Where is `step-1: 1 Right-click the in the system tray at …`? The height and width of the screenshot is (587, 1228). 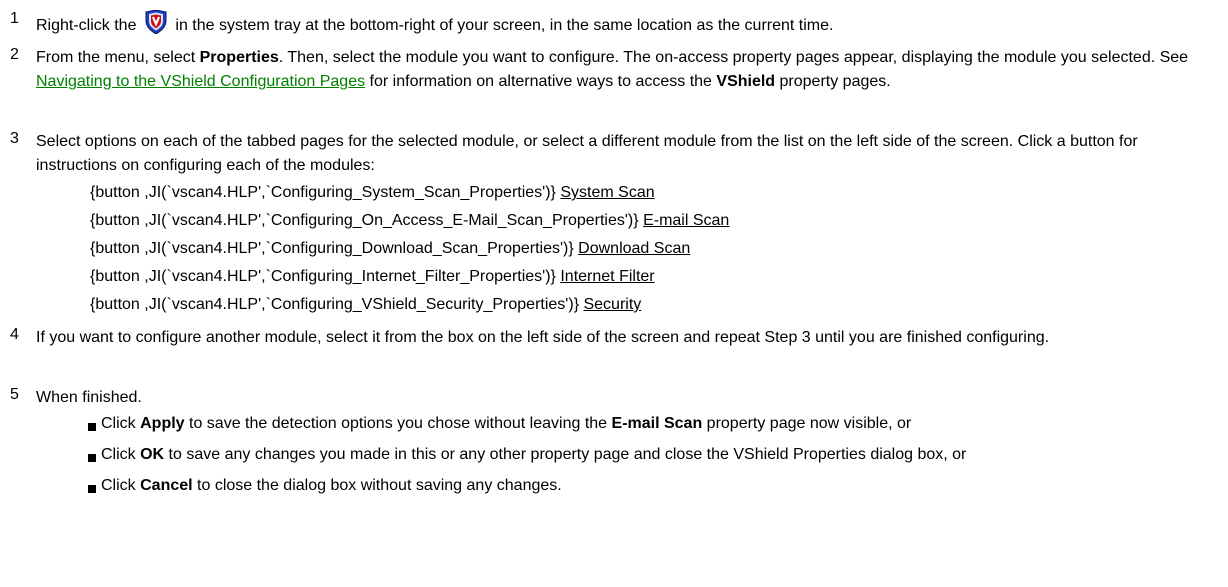
step-1: 1 Right-click the in the system tray at … is located at coordinates (615, 23).